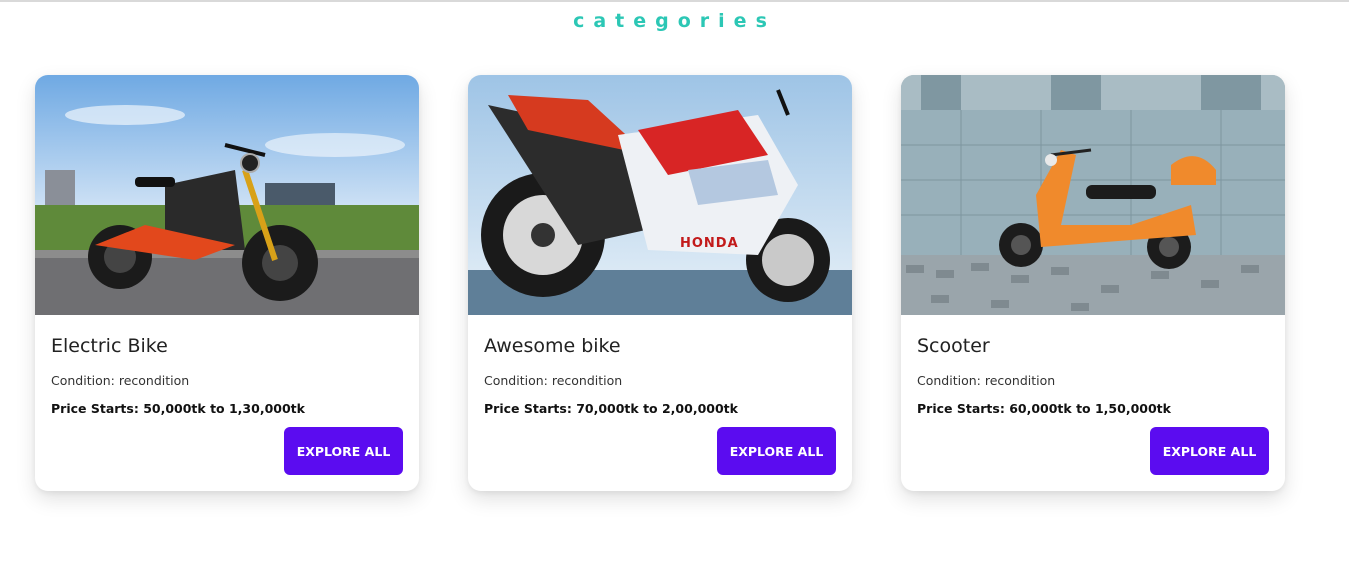  Describe the element at coordinates (1044, 408) in the screenshot. I see `card-price: Price Starts: 60,000tk to 1,50,000tk` at that location.